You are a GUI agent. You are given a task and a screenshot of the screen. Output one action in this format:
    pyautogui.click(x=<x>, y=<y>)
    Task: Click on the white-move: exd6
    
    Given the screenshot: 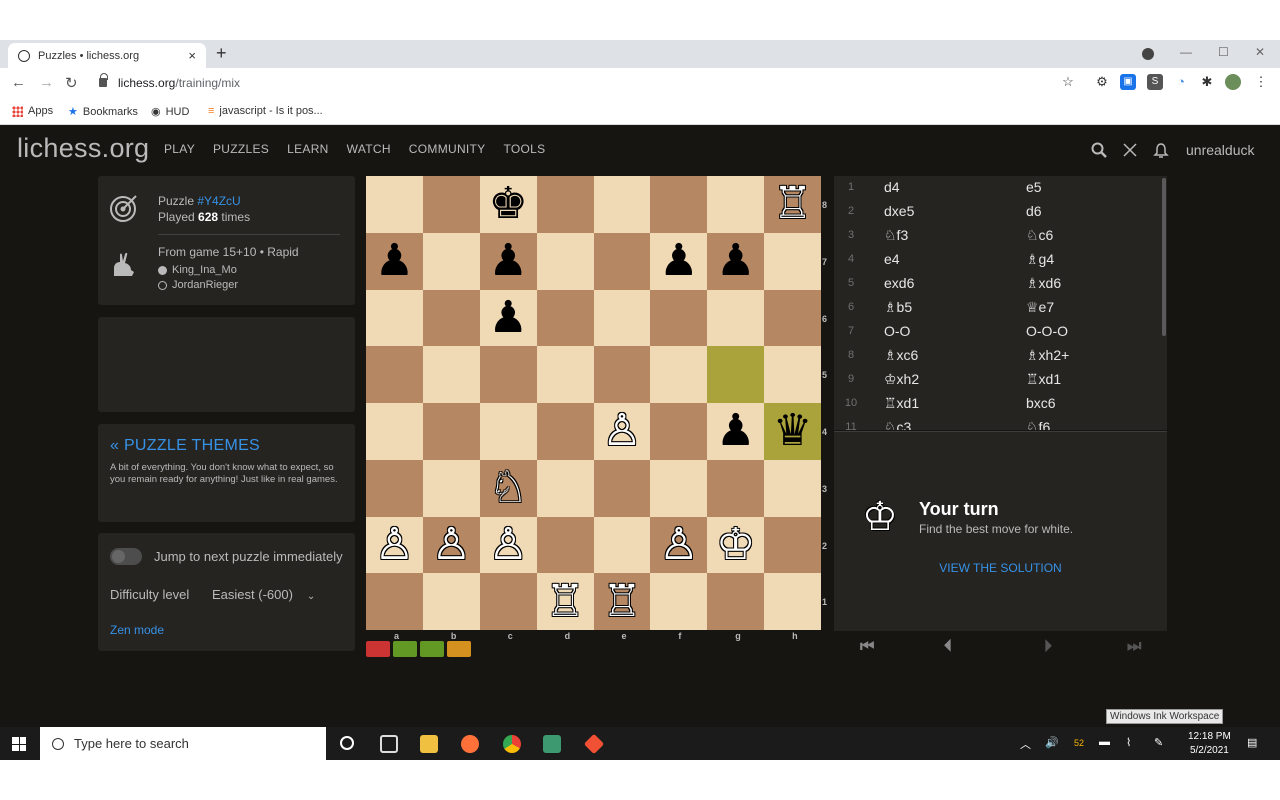 What is the action you would take?
    pyautogui.click(x=899, y=283)
    